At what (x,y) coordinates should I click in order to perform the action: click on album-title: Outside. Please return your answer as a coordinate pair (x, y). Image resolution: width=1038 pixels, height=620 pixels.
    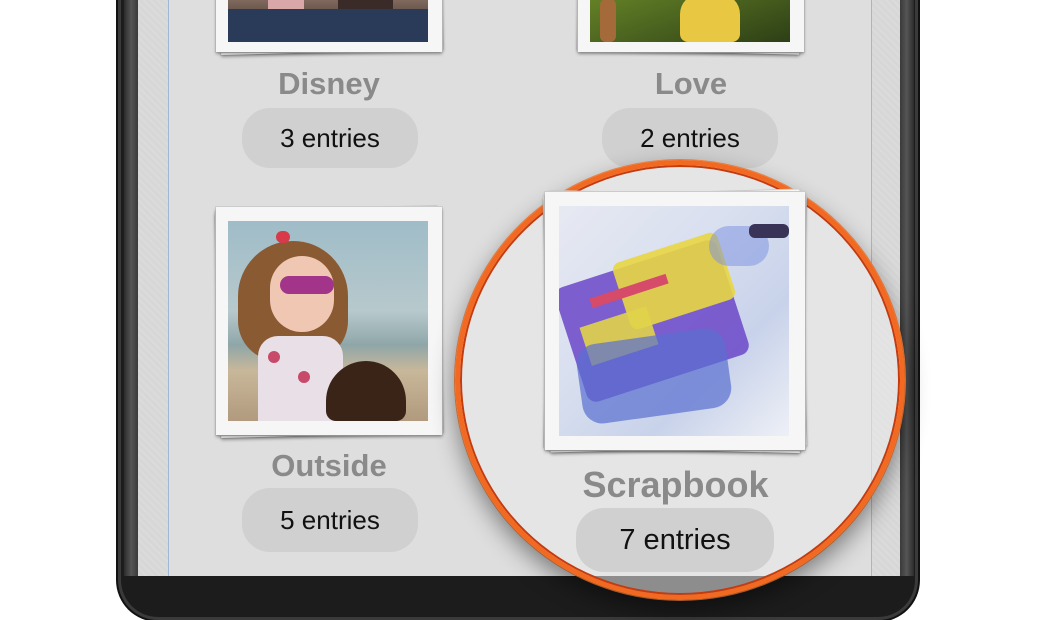
    Looking at the image, I should click on (329, 465).